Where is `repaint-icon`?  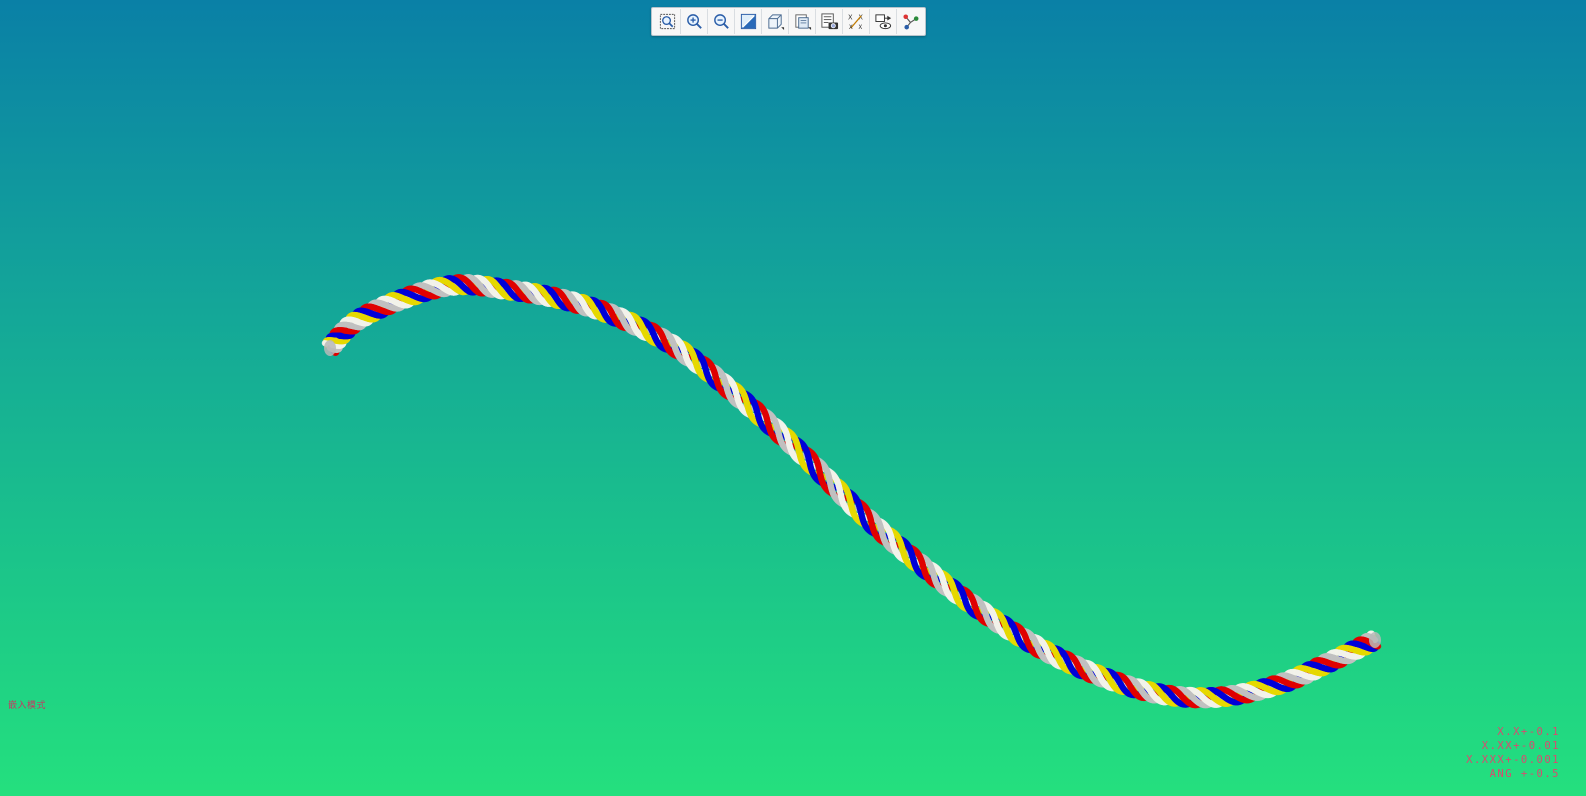
repaint-icon is located at coordinates (748, 21).